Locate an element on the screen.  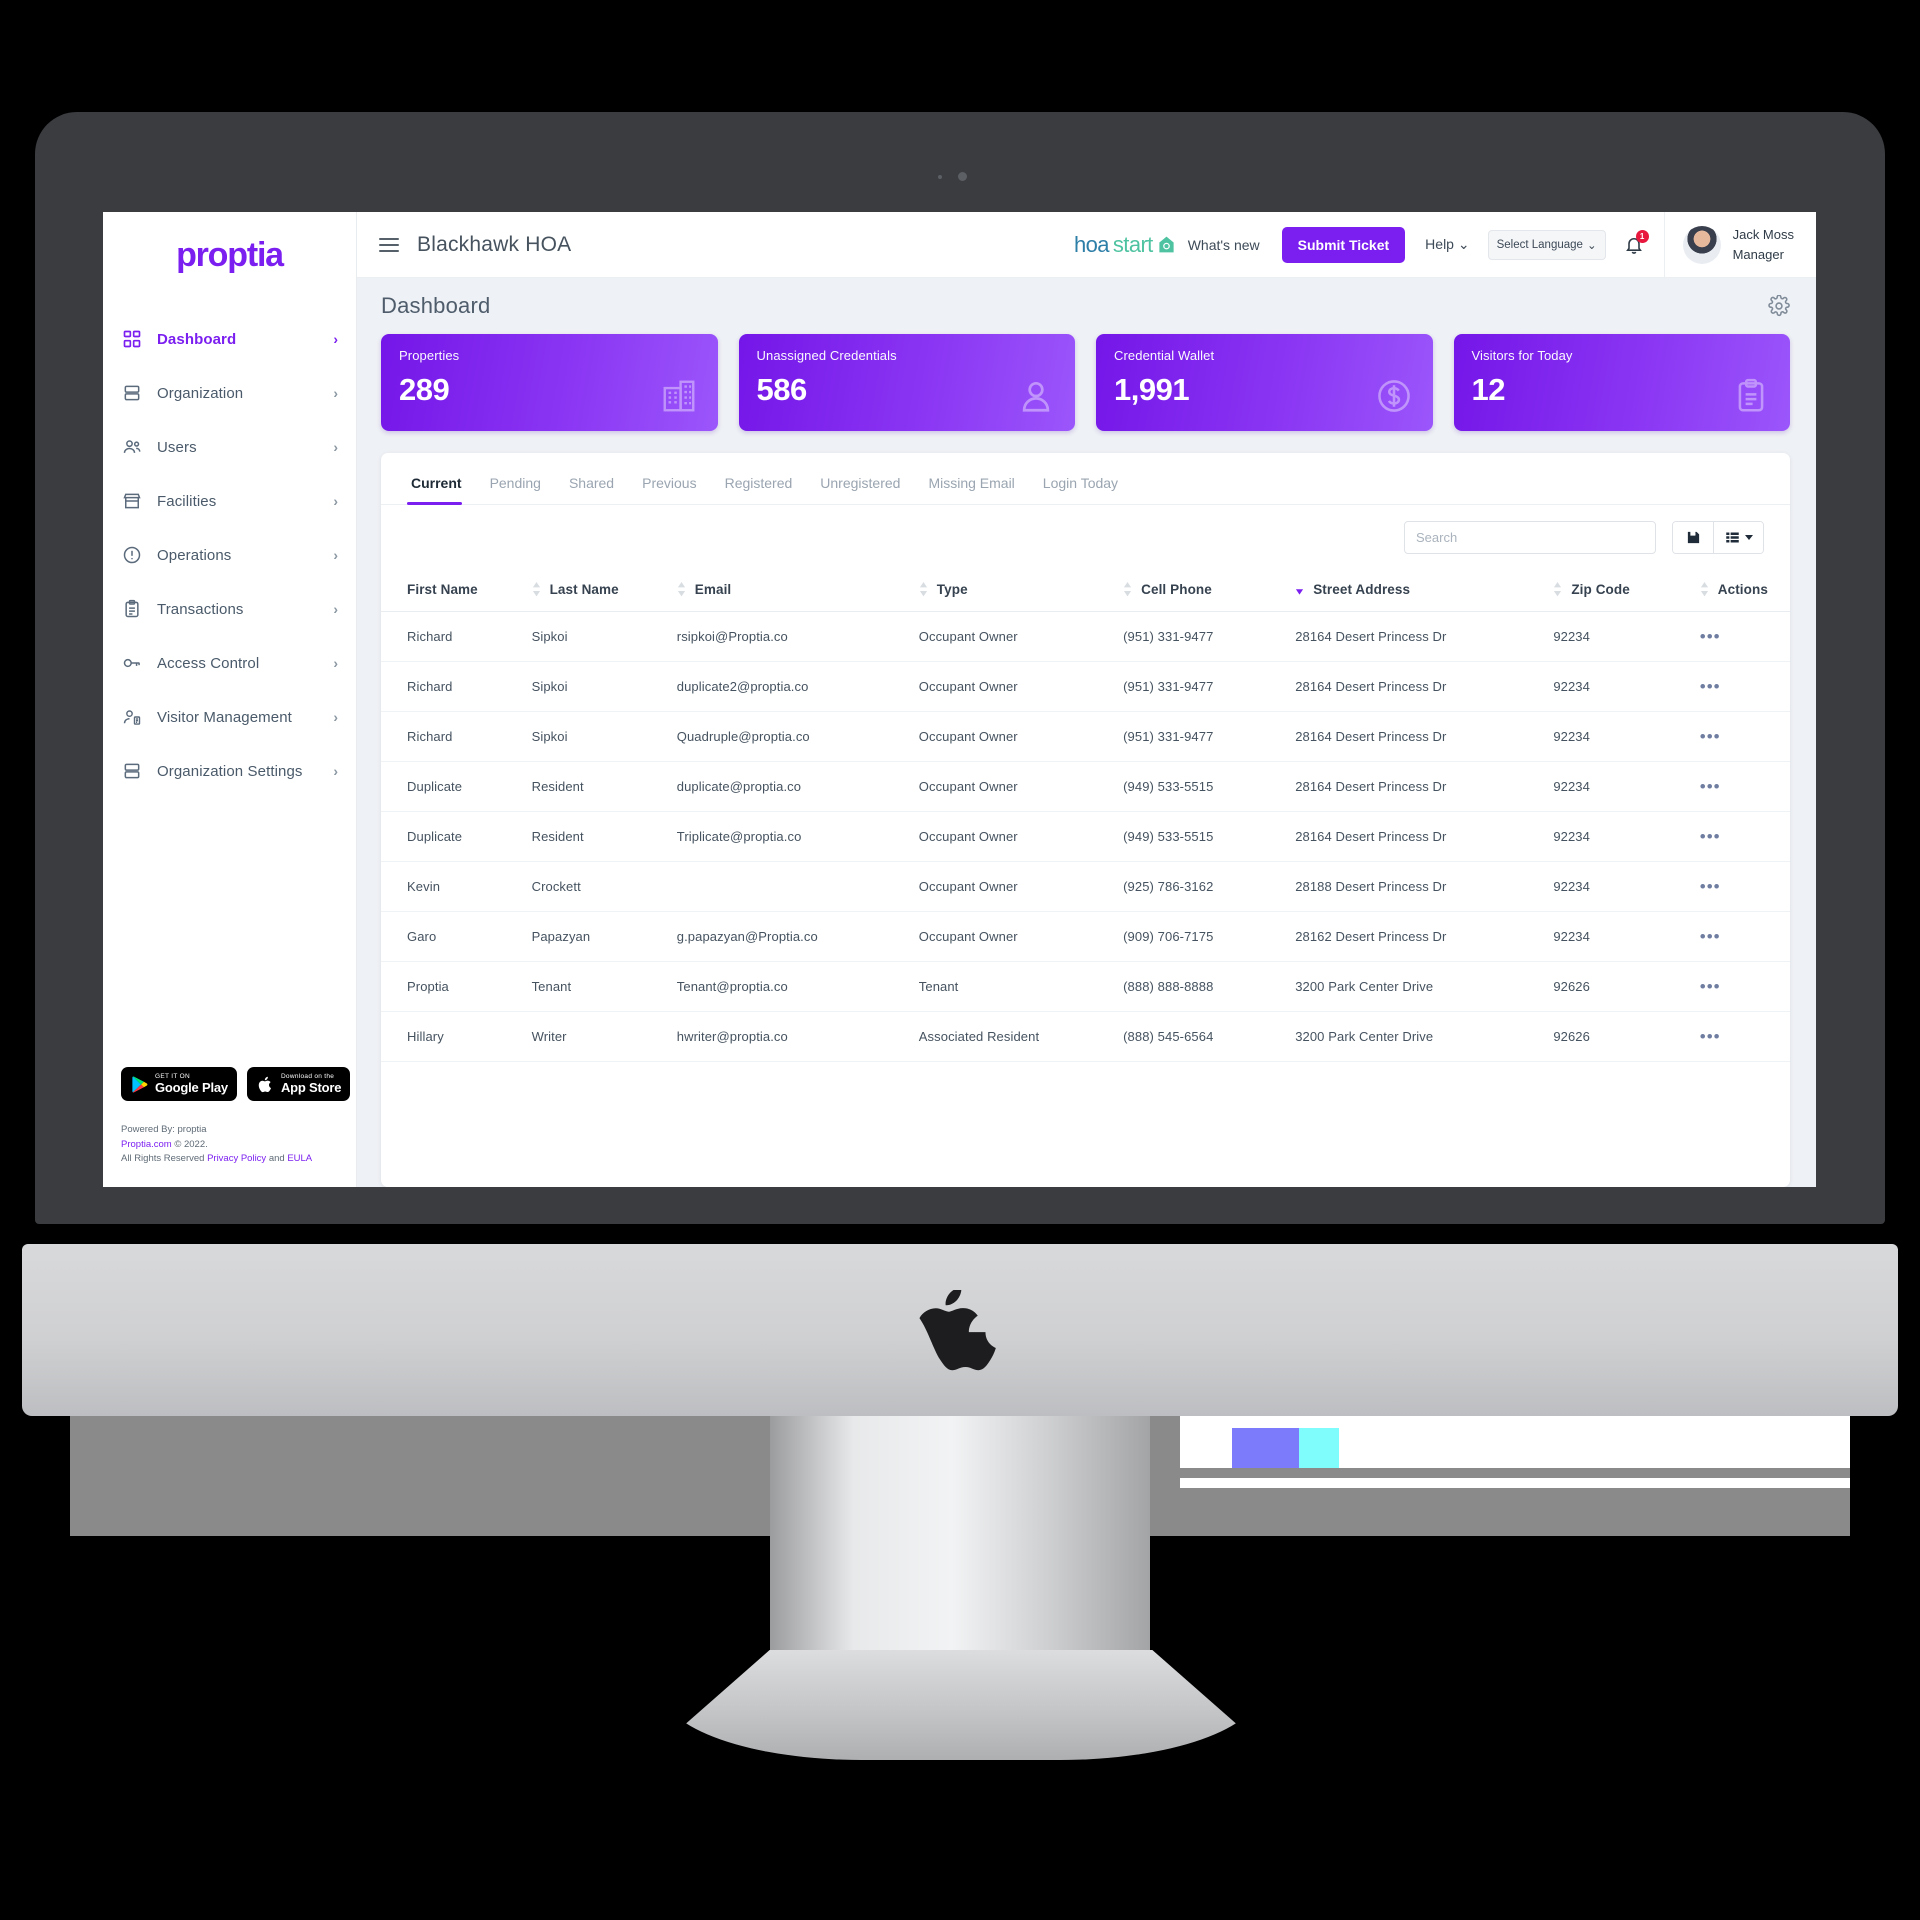
tab-pending: Pending is located at coordinates (515, 489).